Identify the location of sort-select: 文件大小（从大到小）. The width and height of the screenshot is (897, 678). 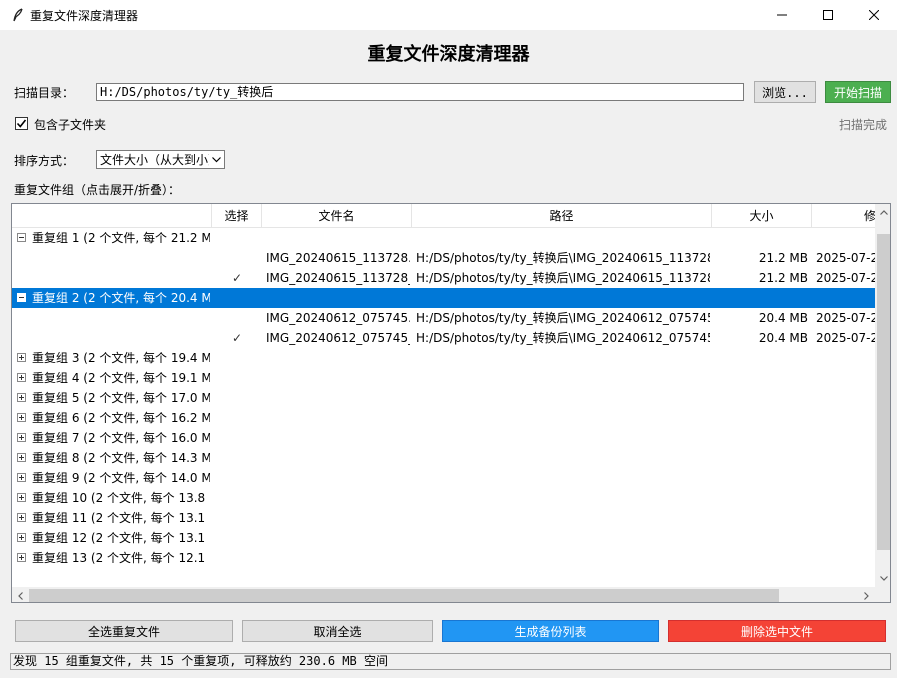
(160, 159).